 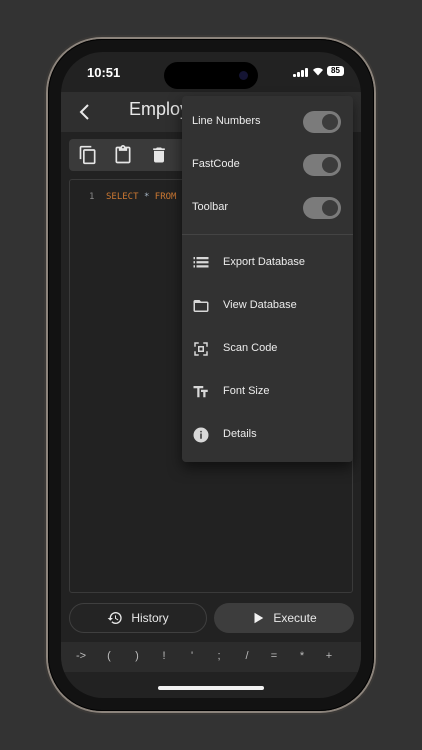 I want to click on menu-item-fastcode: FastCode, so click(x=267, y=165).